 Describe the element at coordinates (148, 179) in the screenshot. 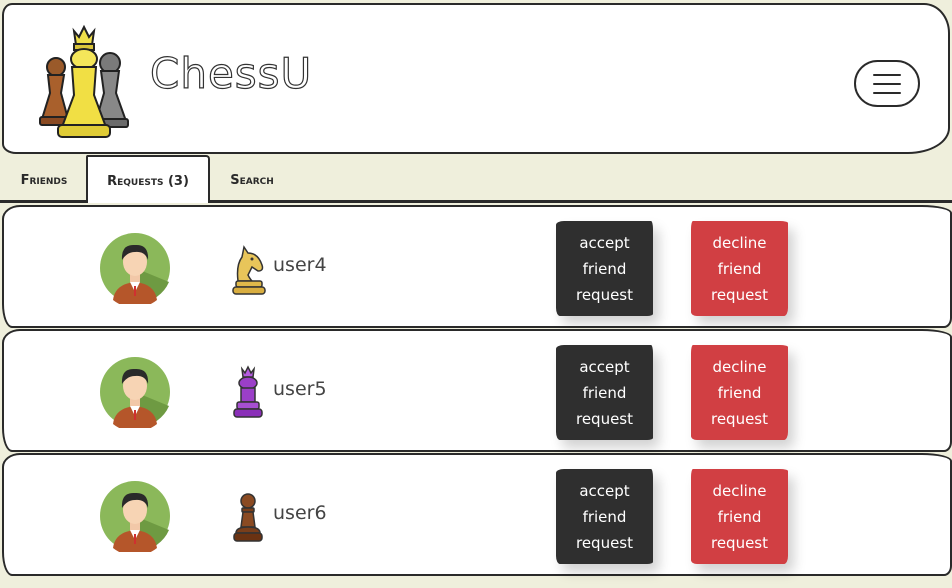

I see `tab-requests: Requests (3)` at that location.